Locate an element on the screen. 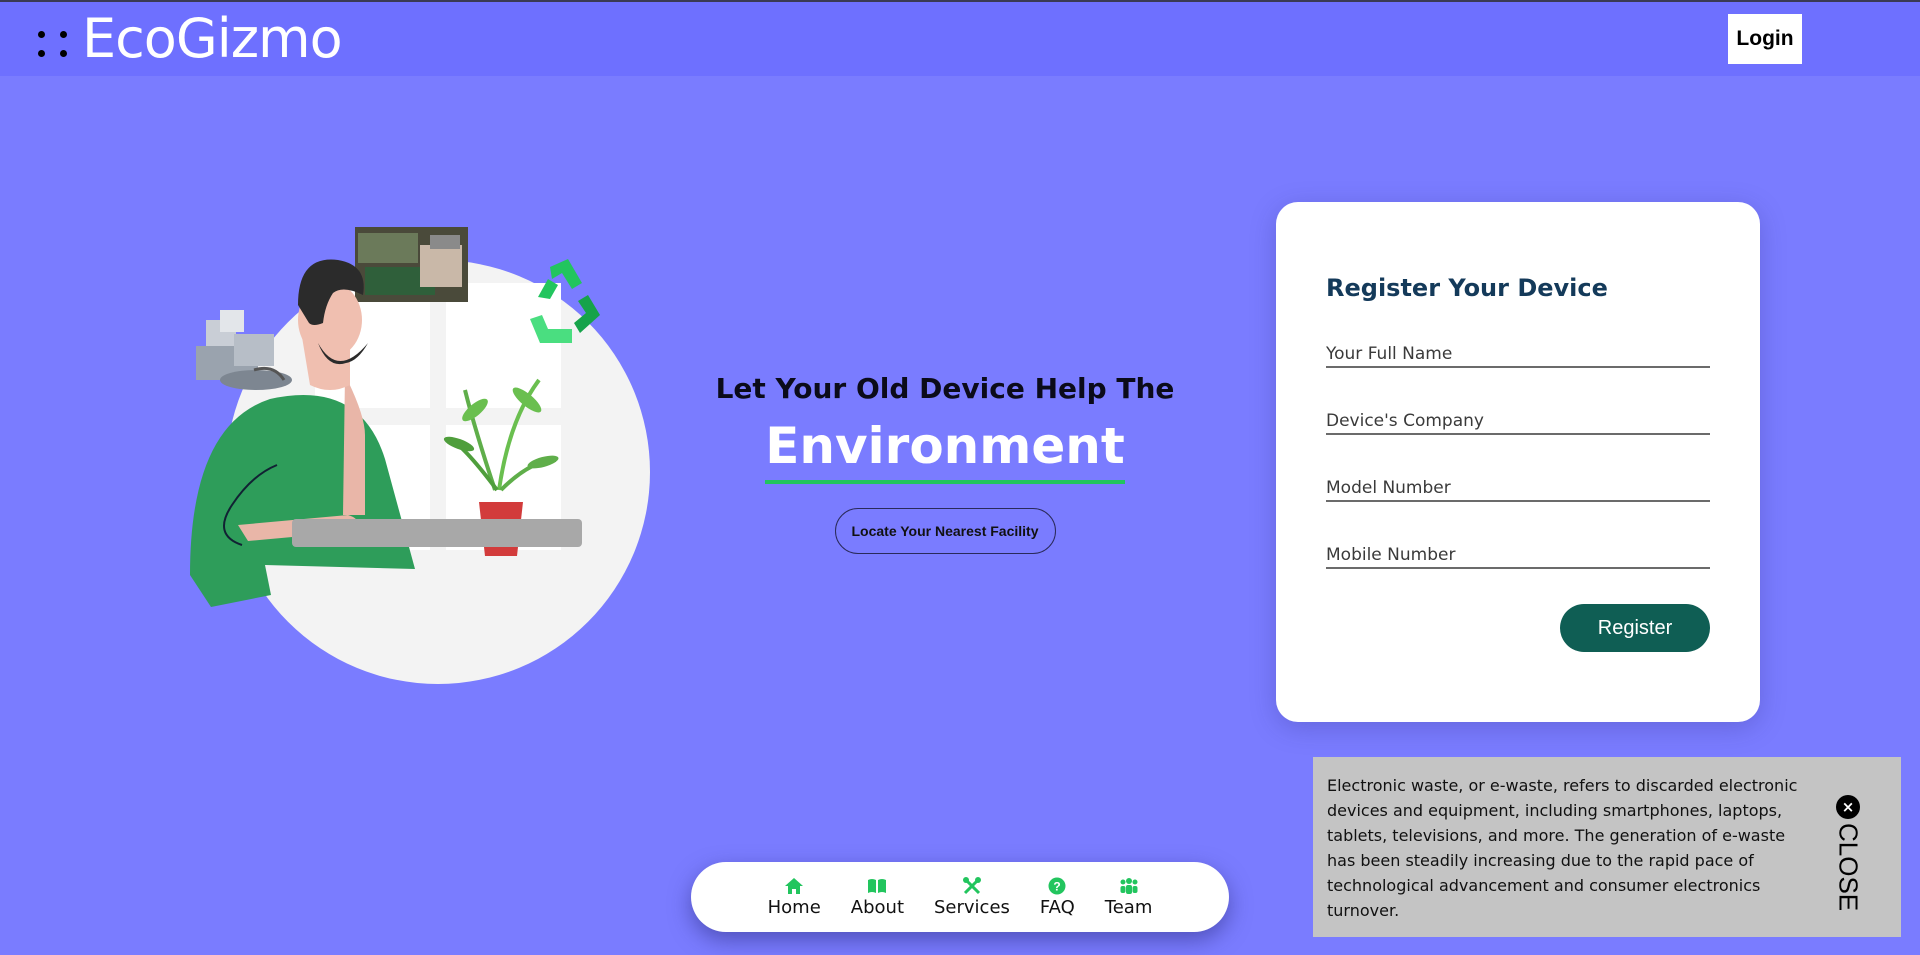 Image resolution: width=1920 pixels, height=955 pixels. locate-facility-button: Locate Your Nearest Facility is located at coordinates (945, 531).